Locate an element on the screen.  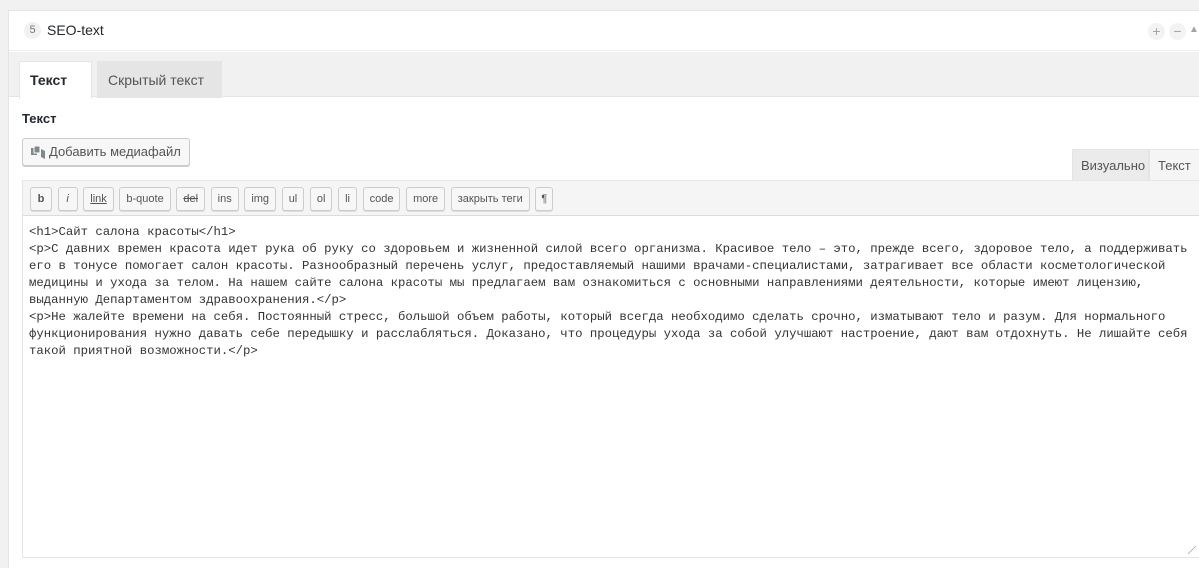
text-mode-tab: Текст is located at coordinates (1174, 165).